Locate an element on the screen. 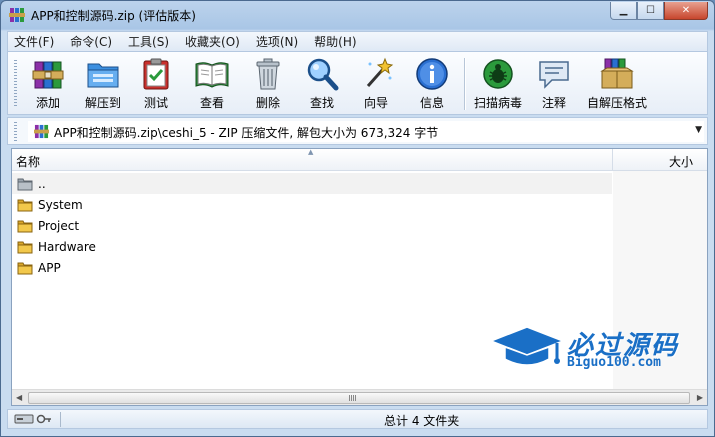 This screenshot has width=715, height=437. scroll-left-icon: ◀ is located at coordinates (19, 397).